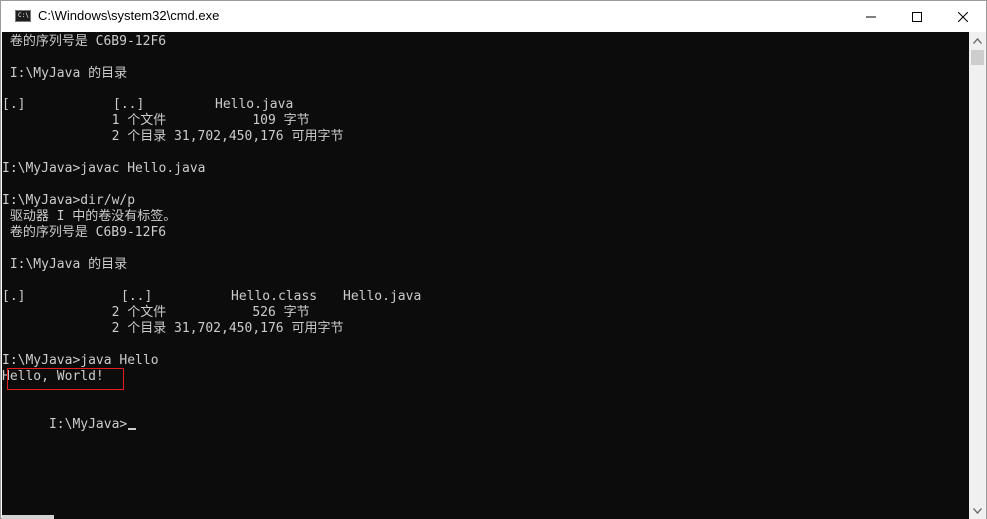 The height and width of the screenshot is (519, 987). Describe the element at coordinates (132, 429) in the screenshot. I see `text-cursor` at that location.